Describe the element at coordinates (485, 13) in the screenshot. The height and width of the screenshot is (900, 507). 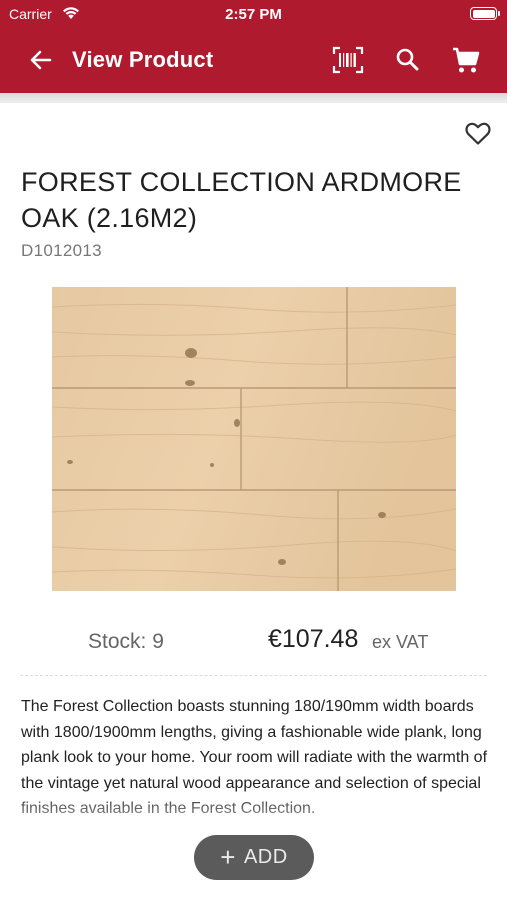
I see `battery-icon` at that location.